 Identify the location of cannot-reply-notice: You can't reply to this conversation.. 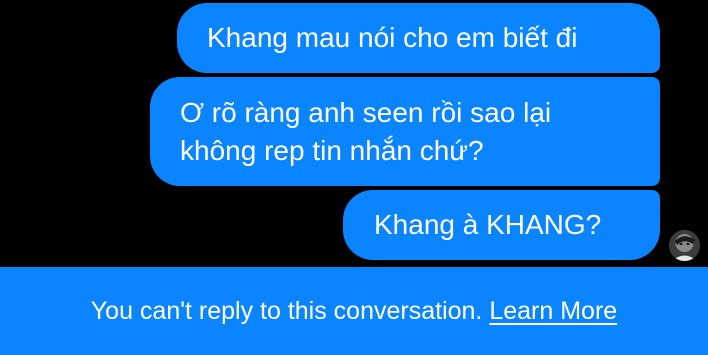
(286, 310).